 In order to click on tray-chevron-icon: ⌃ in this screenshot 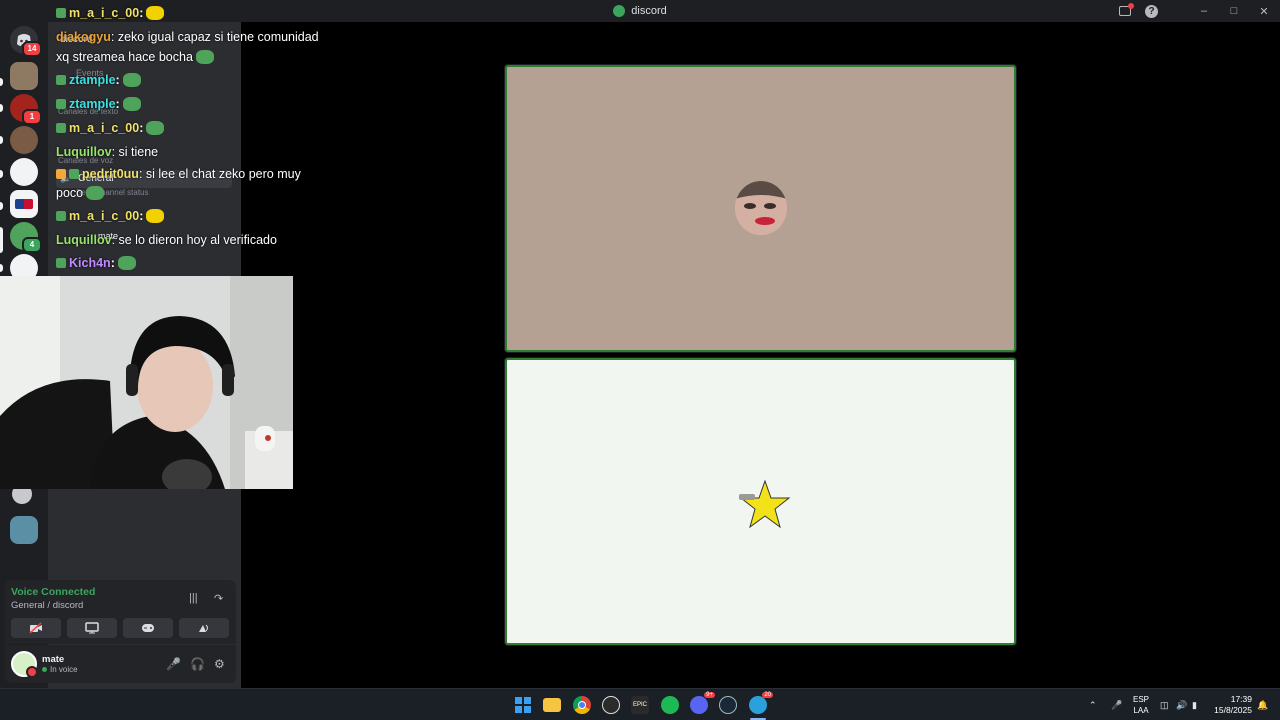, I will do `click(1093, 704)`.